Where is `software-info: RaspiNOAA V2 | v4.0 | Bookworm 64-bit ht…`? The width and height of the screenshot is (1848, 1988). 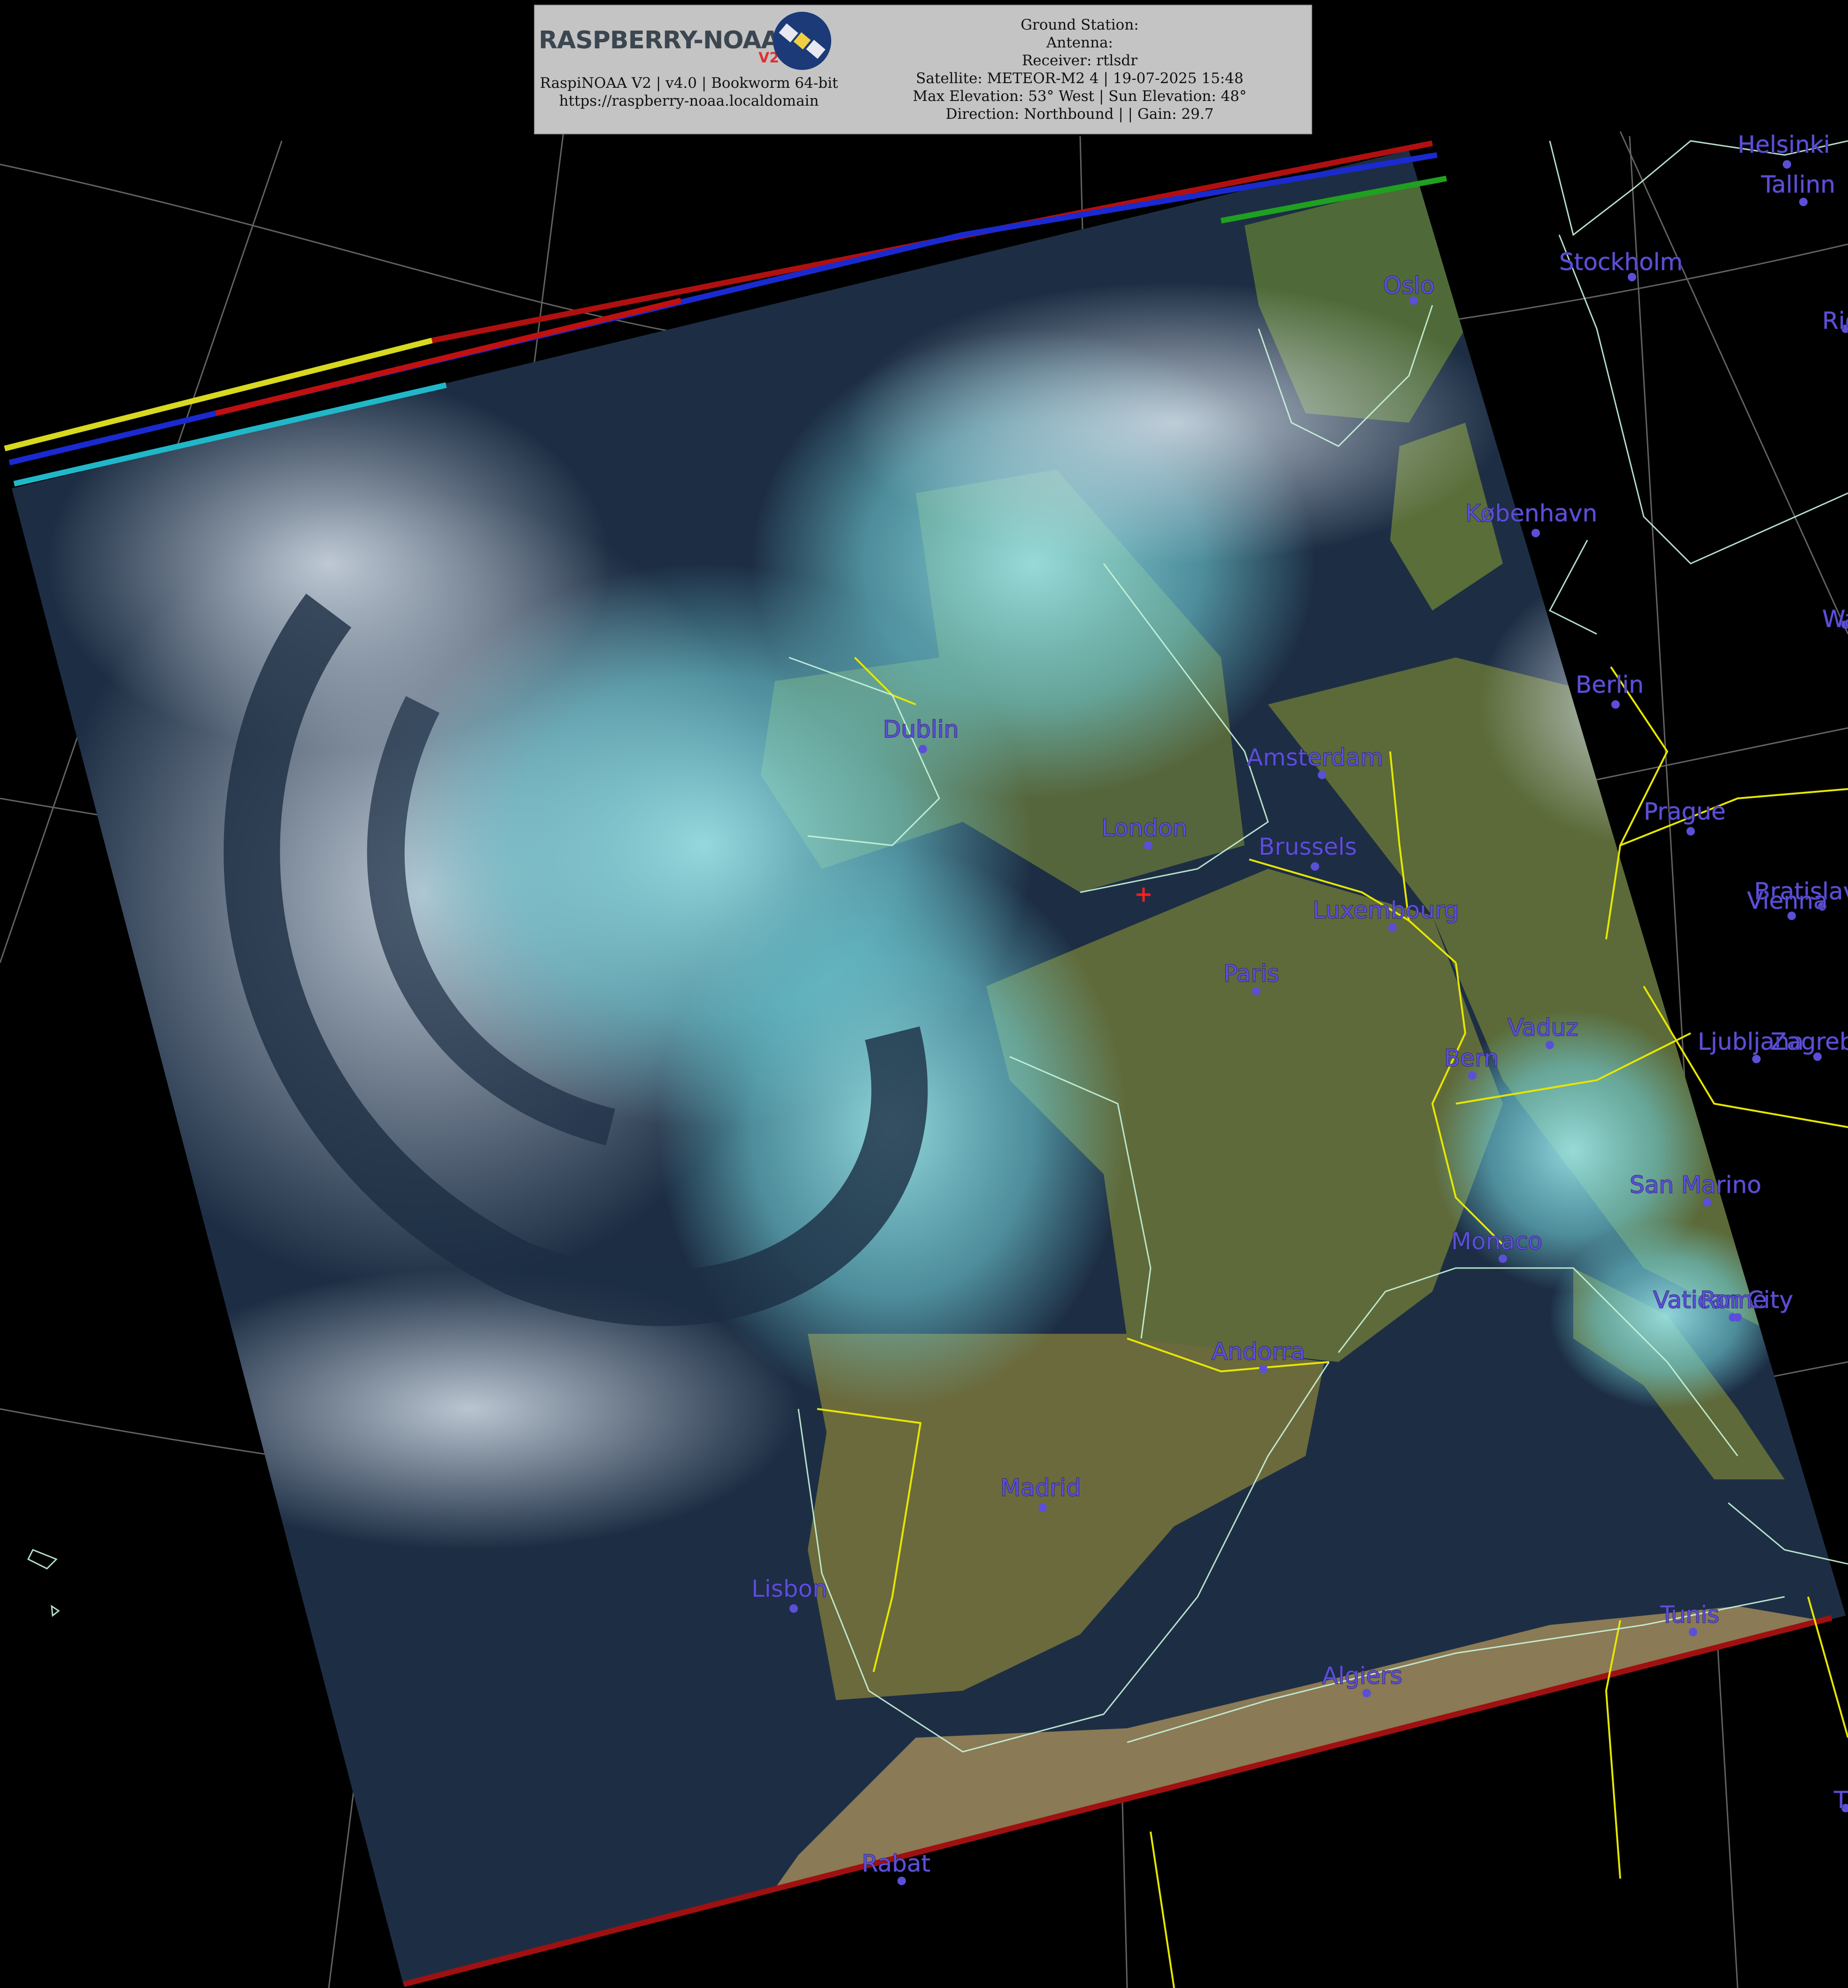
software-info: RaspiNOAA V2 | v4.0 | Bookworm 64-bit ht… is located at coordinates (689, 92).